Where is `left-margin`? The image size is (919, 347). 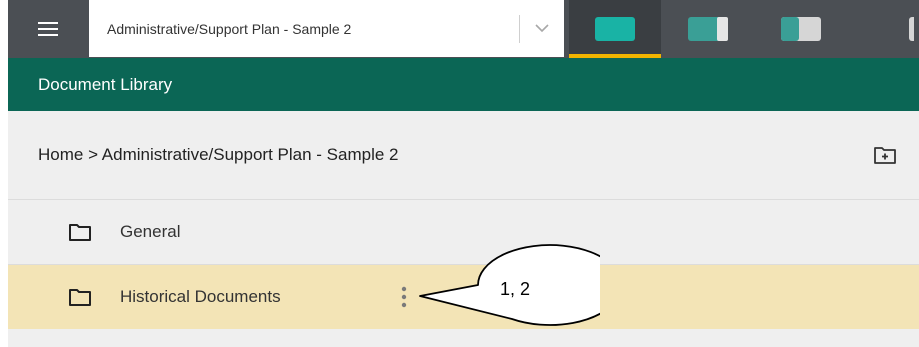 left-margin is located at coordinates (4, 173).